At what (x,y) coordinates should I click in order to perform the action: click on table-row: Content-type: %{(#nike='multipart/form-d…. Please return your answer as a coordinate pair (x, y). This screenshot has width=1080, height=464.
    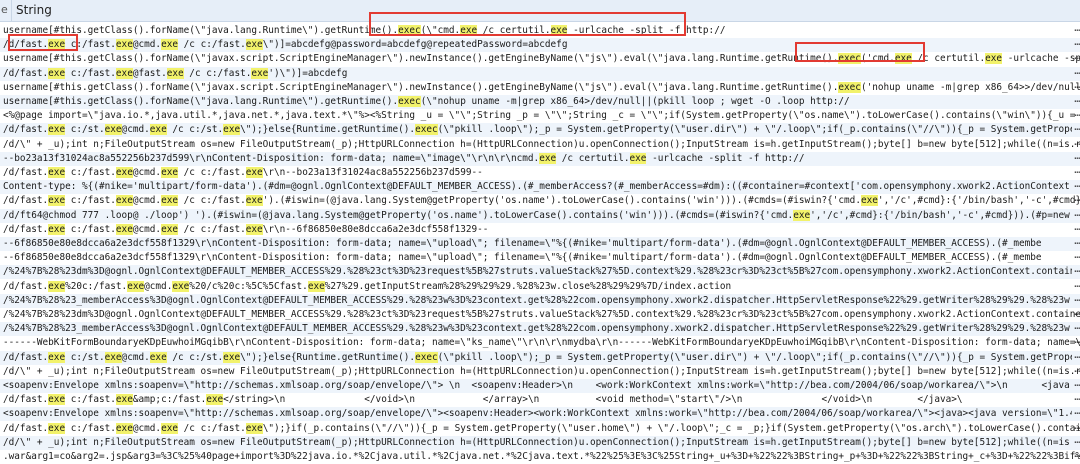
    Looking at the image, I should click on (540, 187).